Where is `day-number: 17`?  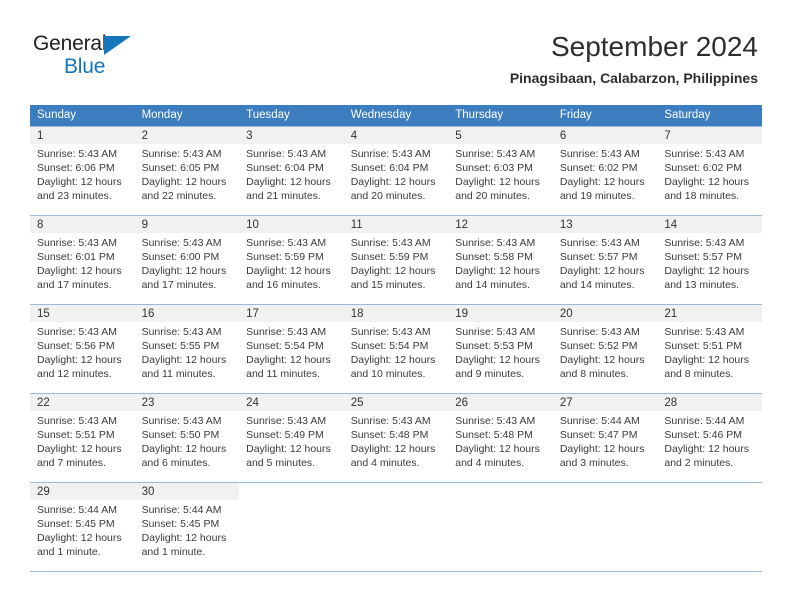 day-number: 17 is located at coordinates (291, 313).